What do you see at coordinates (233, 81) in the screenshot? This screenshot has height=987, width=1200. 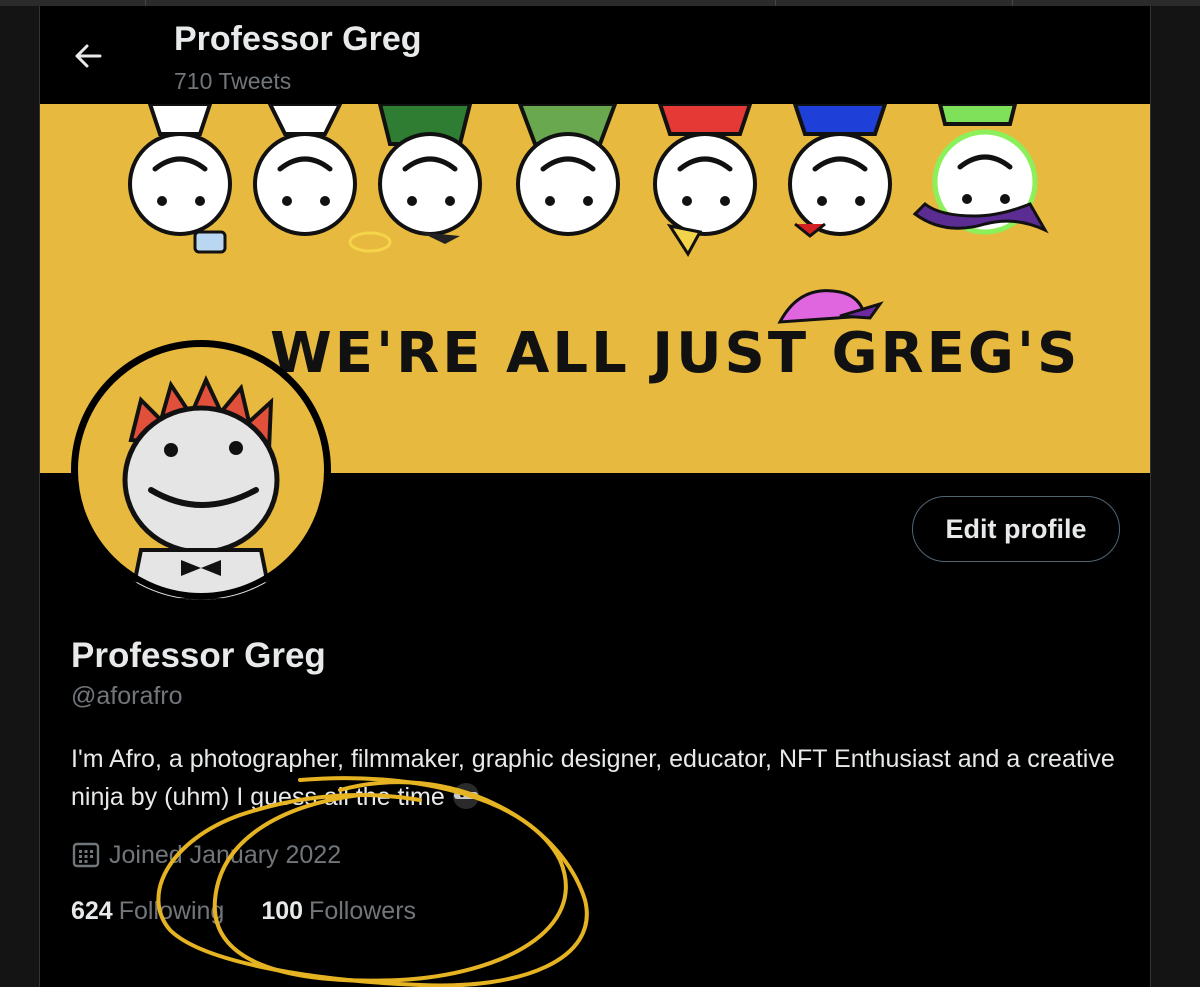 I see `tweet-count: 710 Tweets` at bounding box center [233, 81].